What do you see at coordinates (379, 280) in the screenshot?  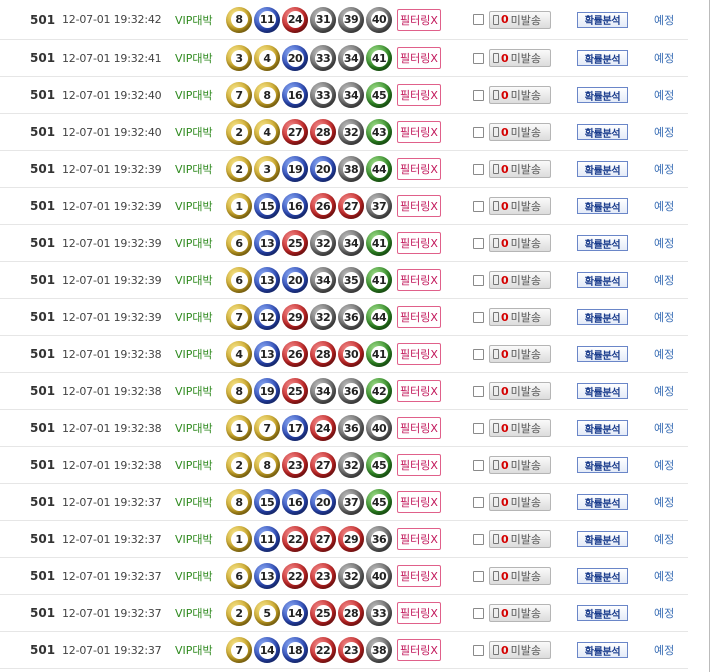 I see `ball-number: 41` at bounding box center [379, 280].